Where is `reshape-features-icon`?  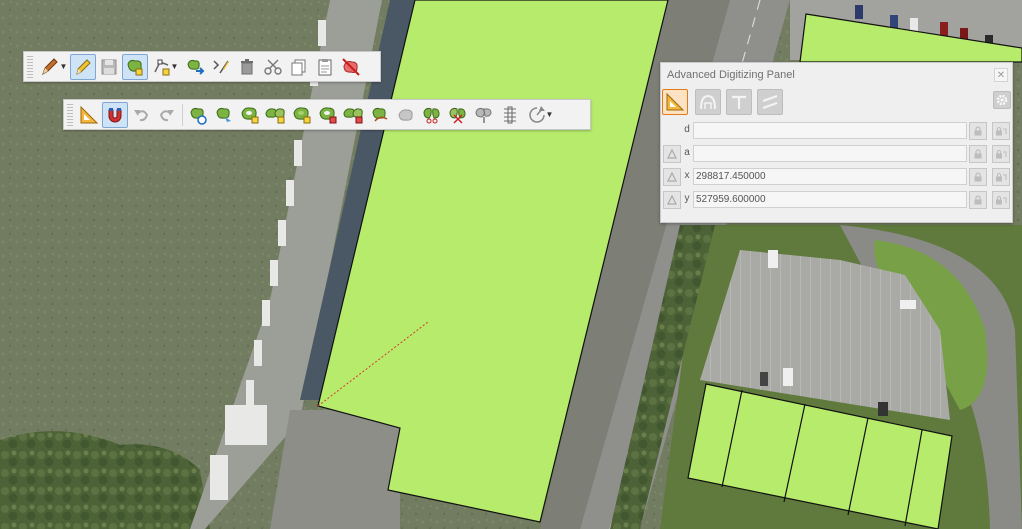
reshape-features-icon is located at coordinates (380, 114).